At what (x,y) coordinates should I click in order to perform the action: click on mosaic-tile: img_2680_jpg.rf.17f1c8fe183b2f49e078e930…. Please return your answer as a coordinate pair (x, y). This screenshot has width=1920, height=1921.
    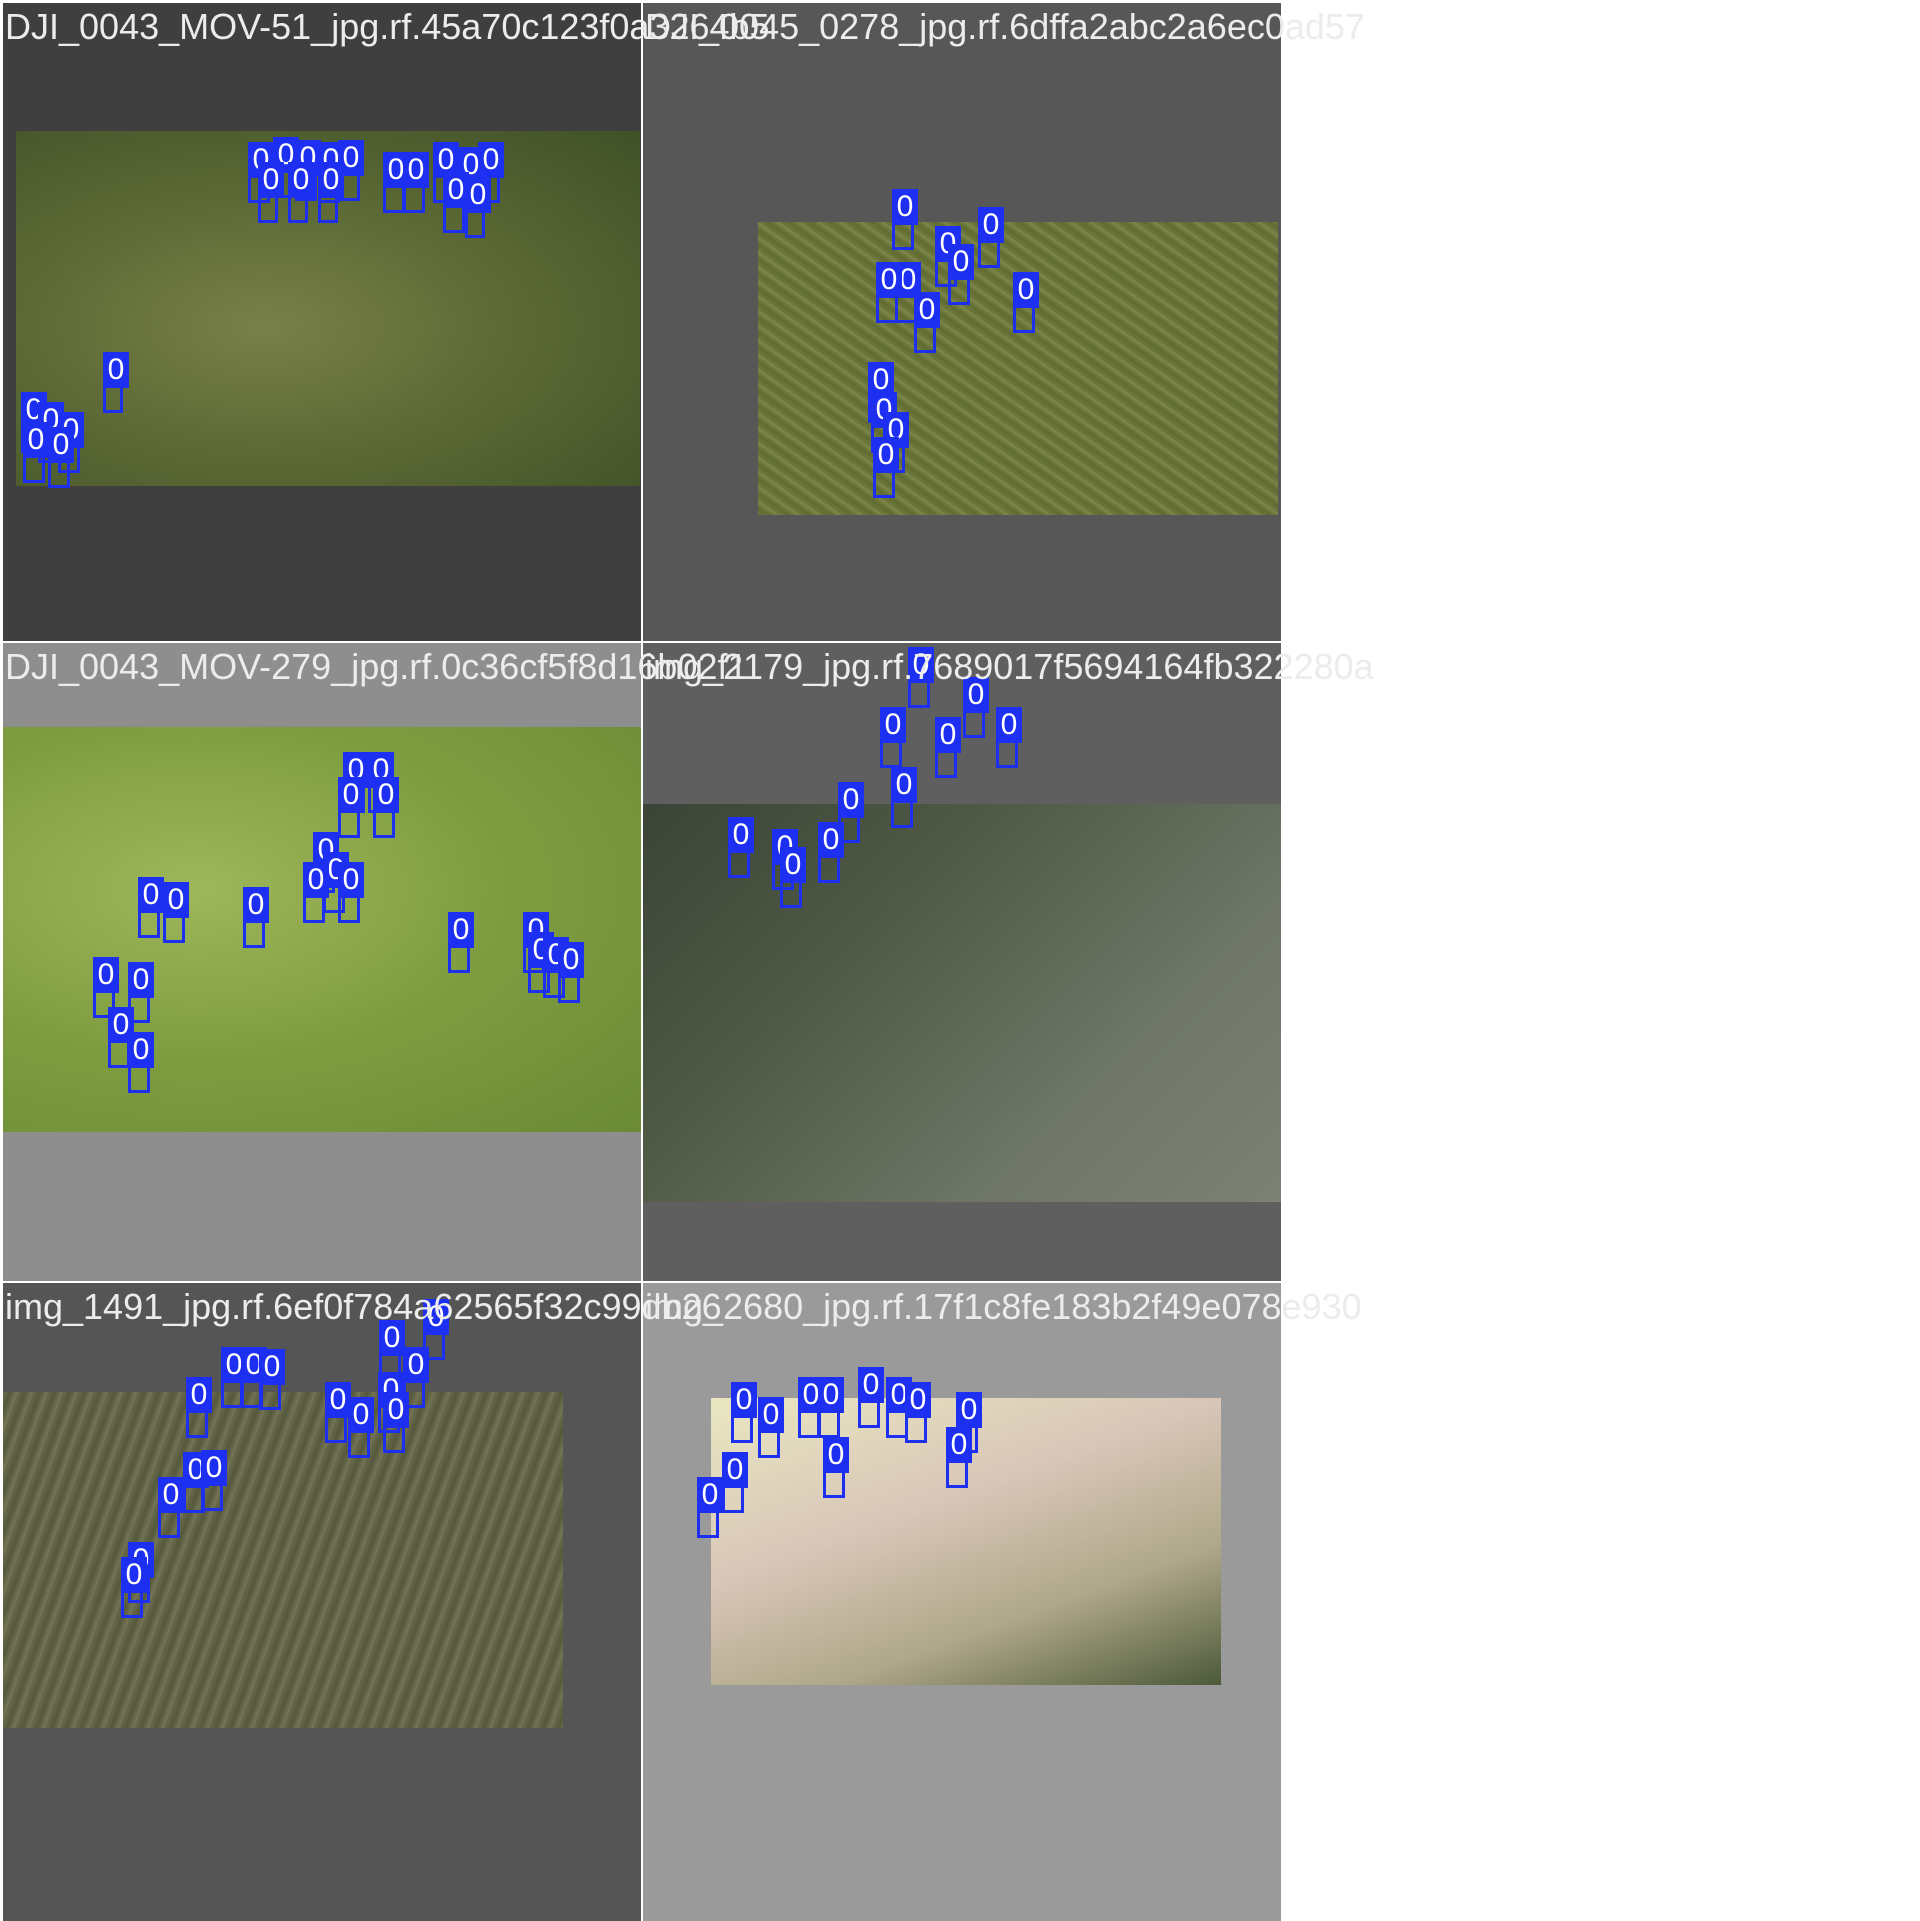
    Looking at the image, I should click on (1002, 1602).